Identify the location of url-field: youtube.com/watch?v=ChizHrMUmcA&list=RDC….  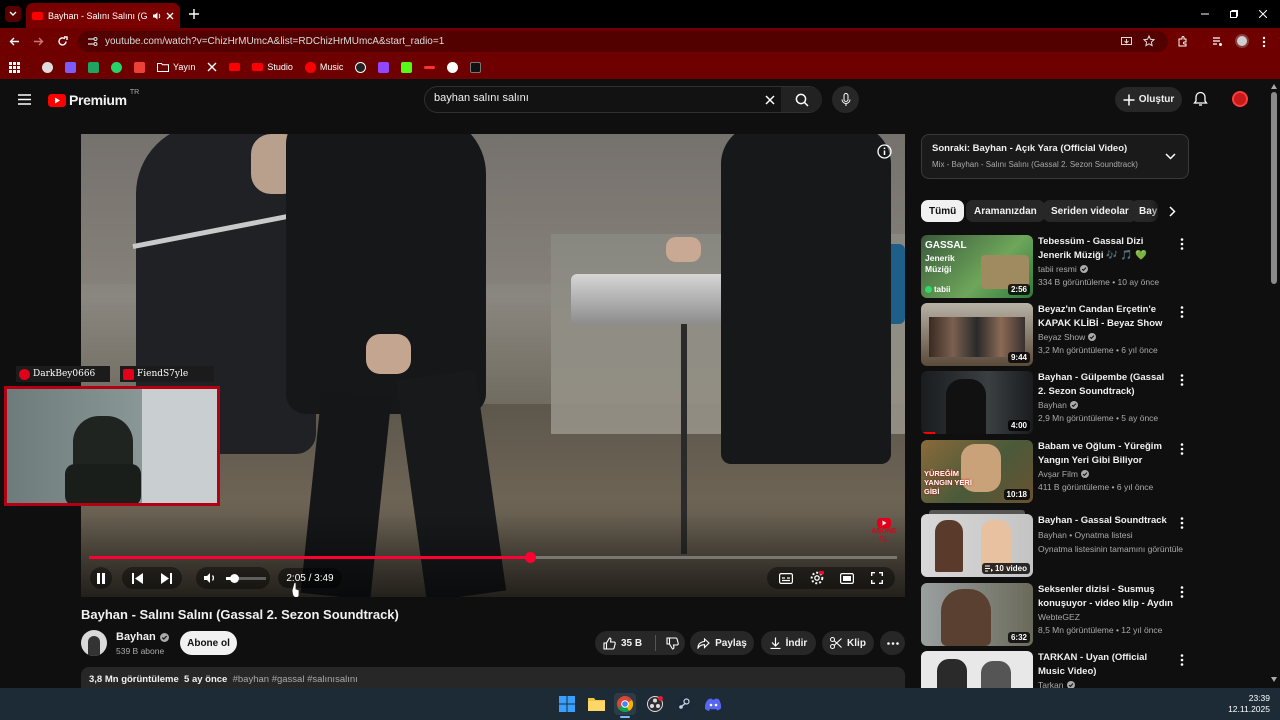
(623, 41).